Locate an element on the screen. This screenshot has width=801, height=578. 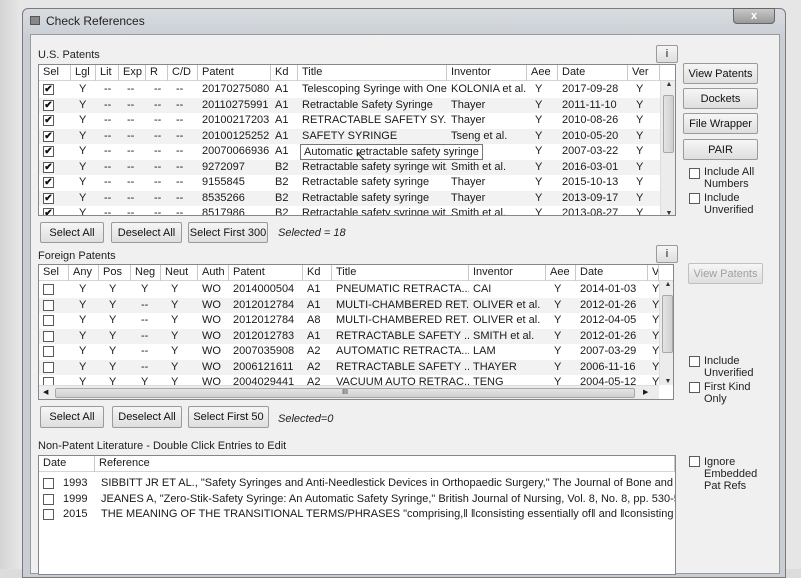
column-header: Any is located at coordinates (84, 273).